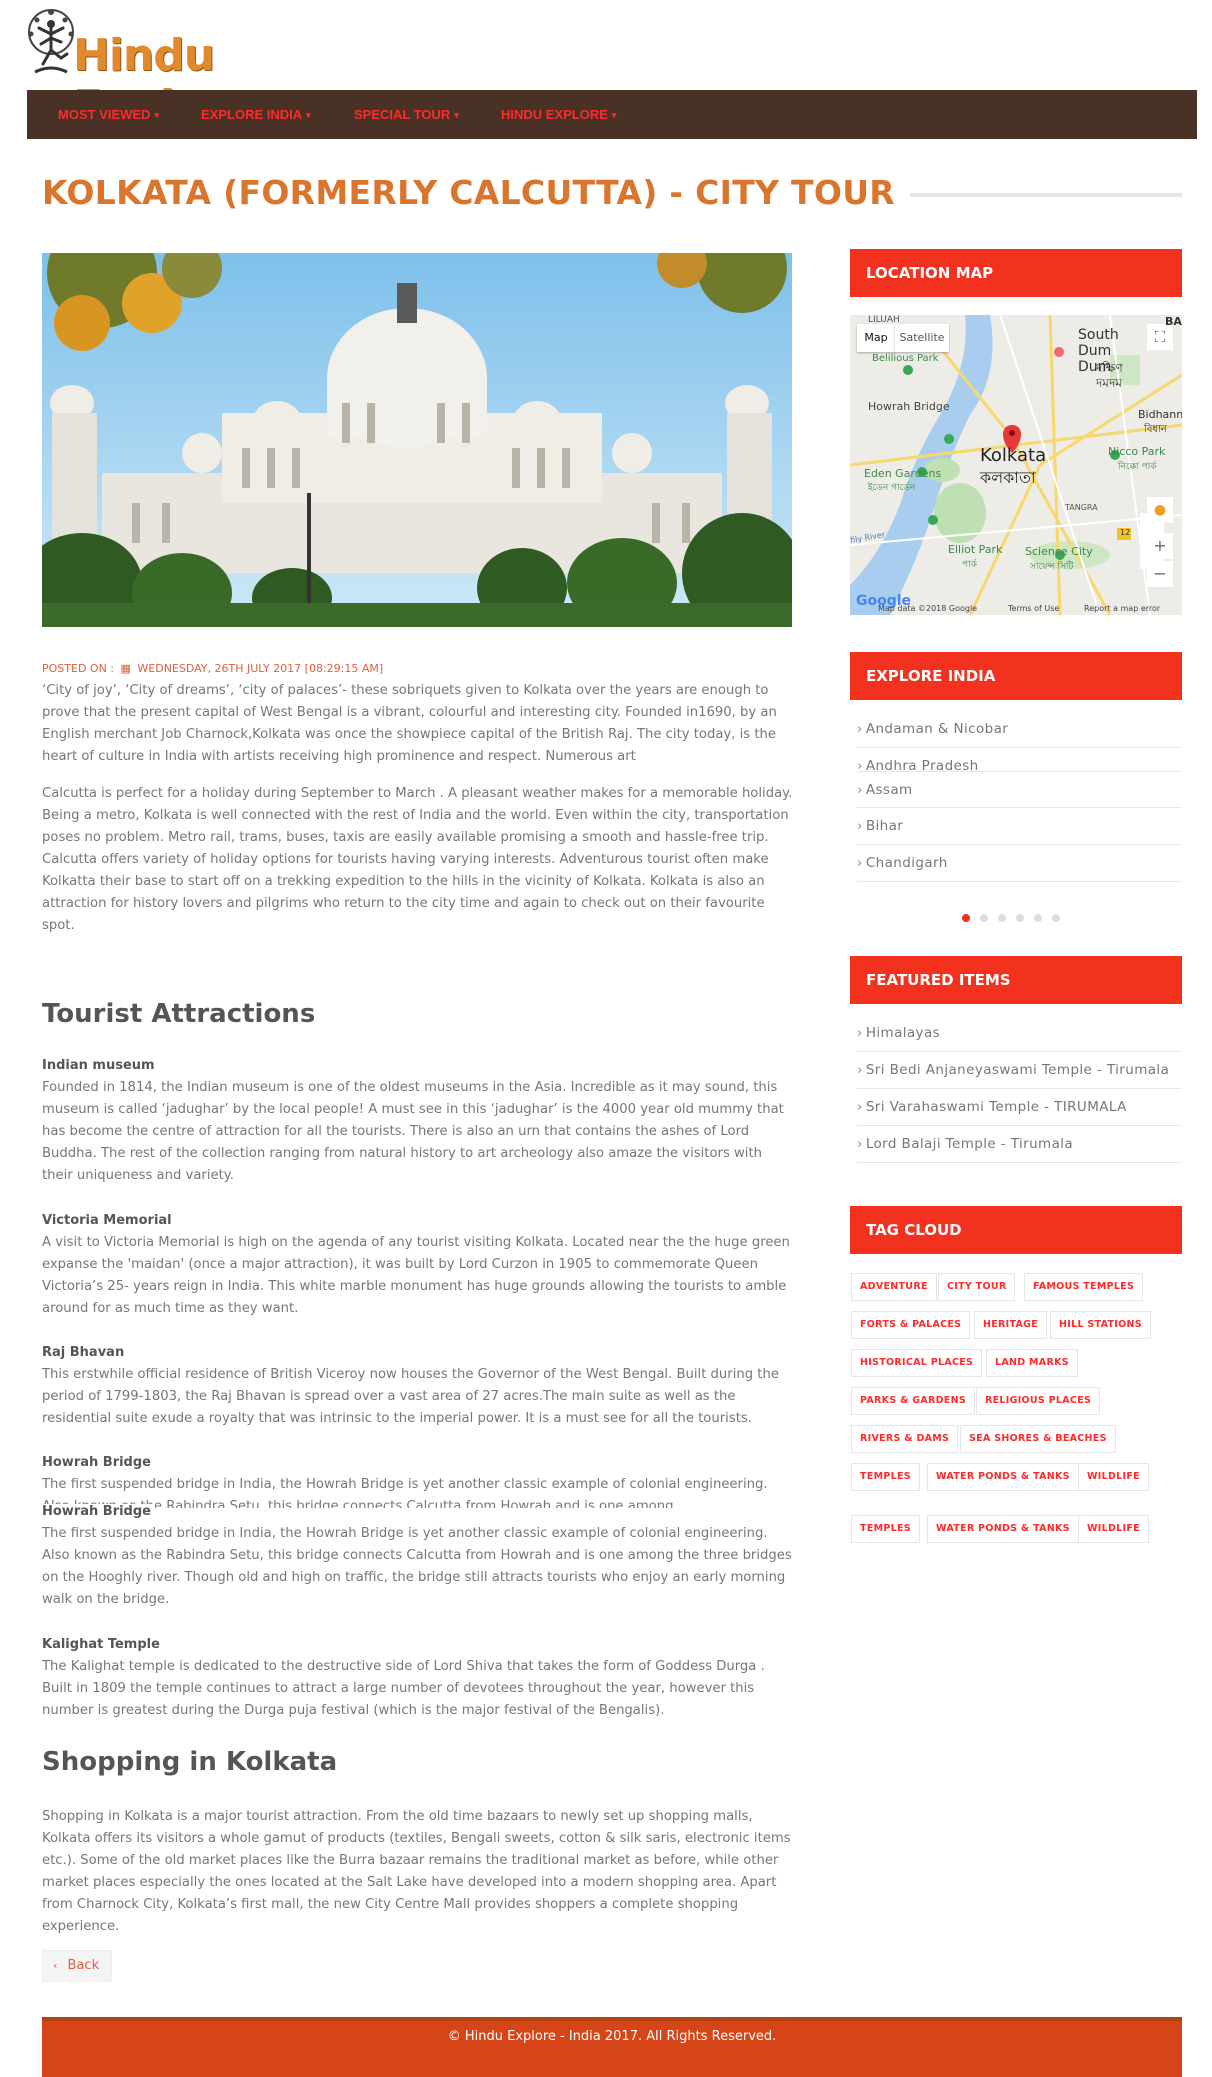  I want to click on attraction-title: Howrah Bridge, so click(98, 1511).